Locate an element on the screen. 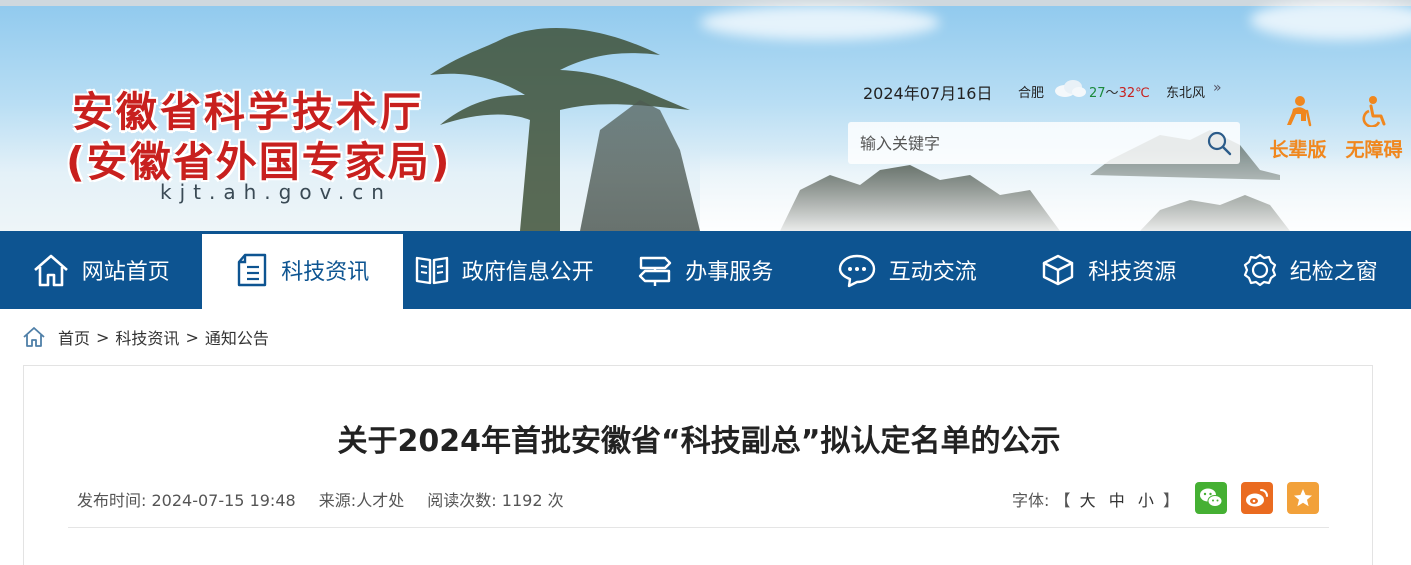 The image size is (1411, 565). bracket-open: 【 is located at coordinates (1062, 500).